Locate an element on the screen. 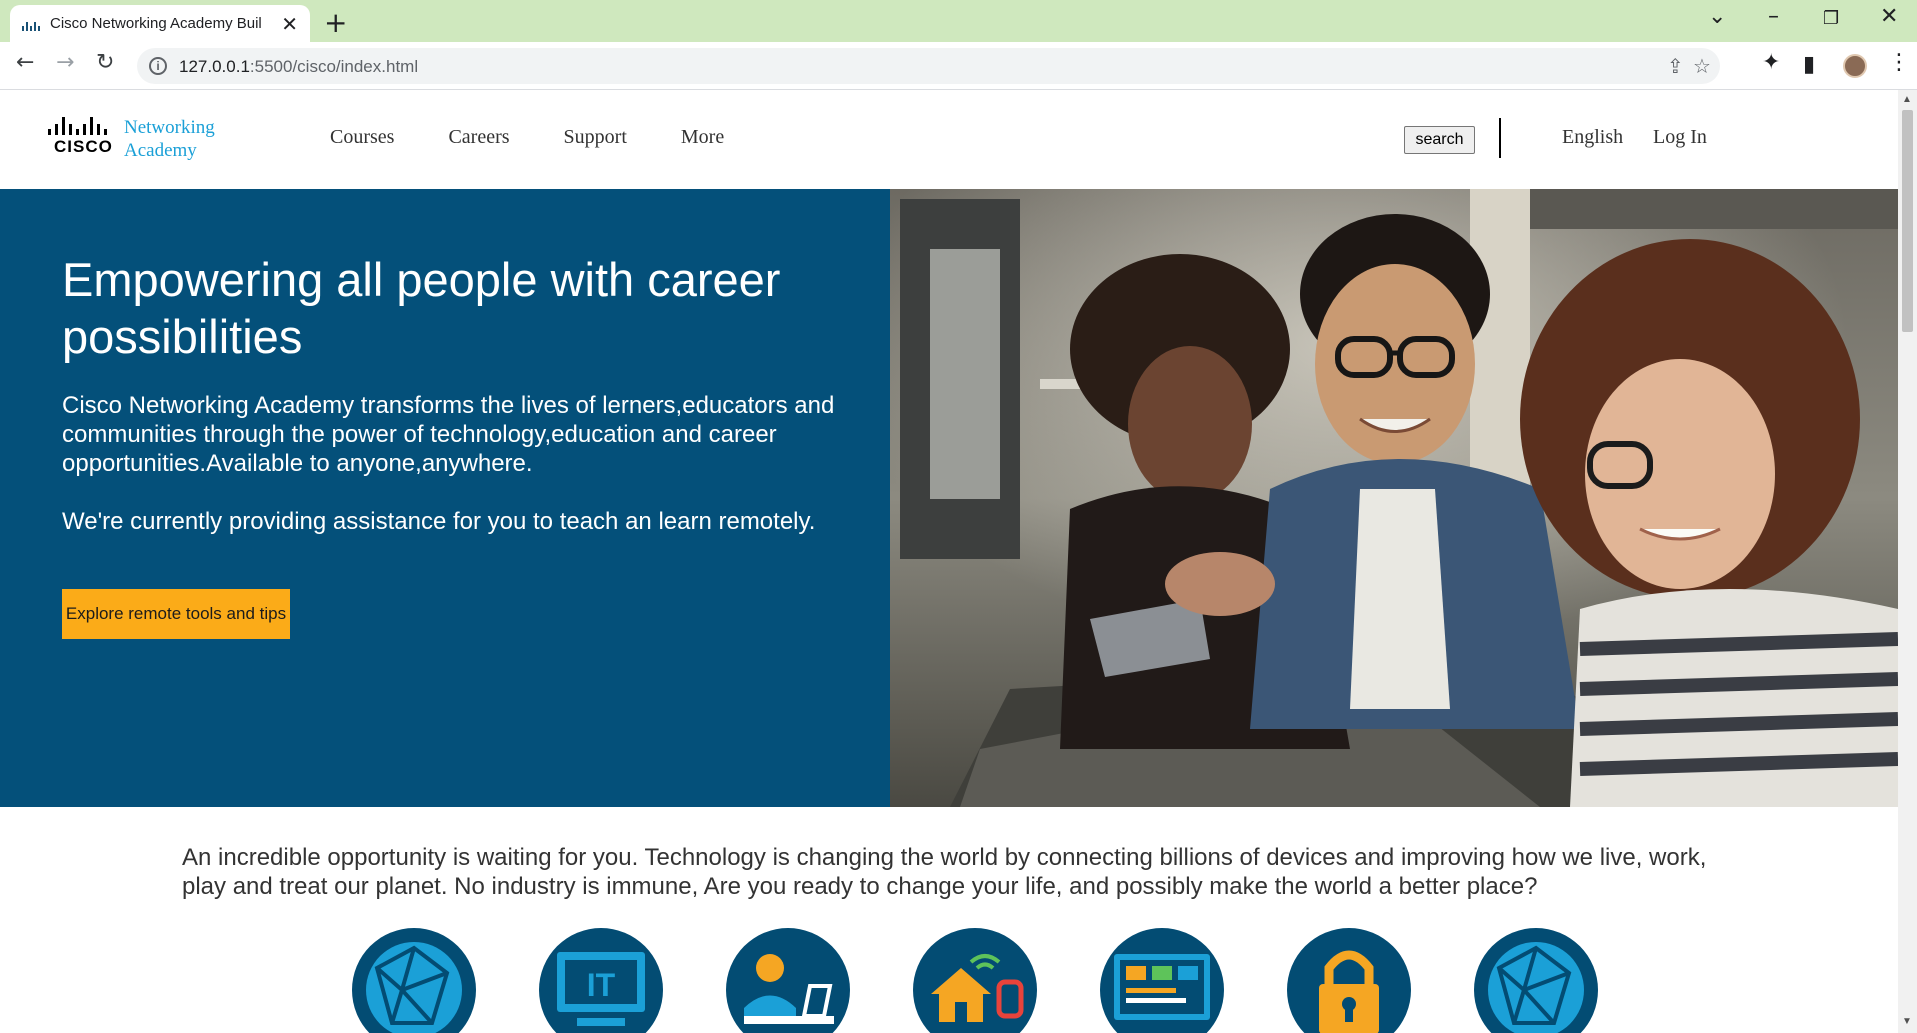 The width and height of the screenshot is (1917, 1033). cisco-logo: CISCO Networking Academy is located at coordinates (138, 140).